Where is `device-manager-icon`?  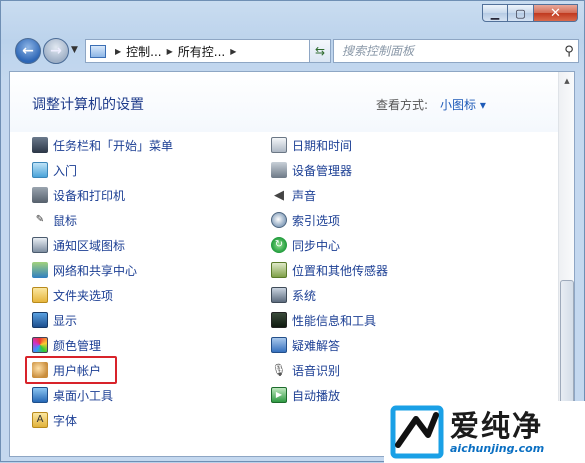
device-manager-icon is located at coordinates (279, 170).